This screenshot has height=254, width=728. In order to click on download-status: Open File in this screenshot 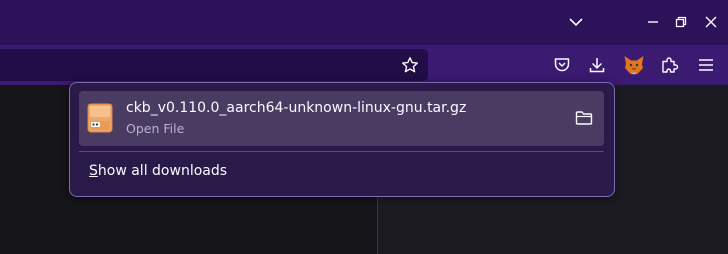, I will do `click(155, 128)`.